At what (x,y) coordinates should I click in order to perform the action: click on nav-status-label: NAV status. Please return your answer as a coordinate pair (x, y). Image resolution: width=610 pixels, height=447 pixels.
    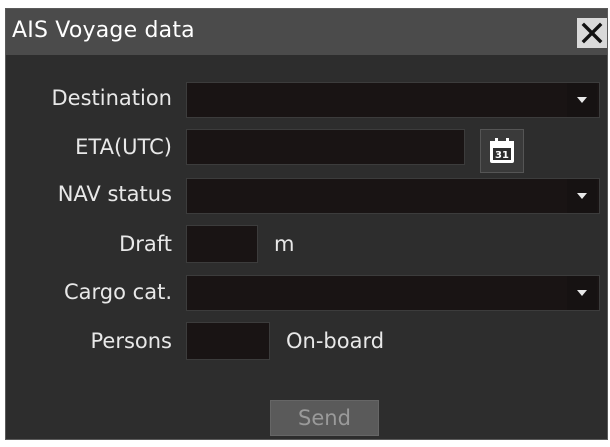
    Looking at the image, I should click on (114, 194).